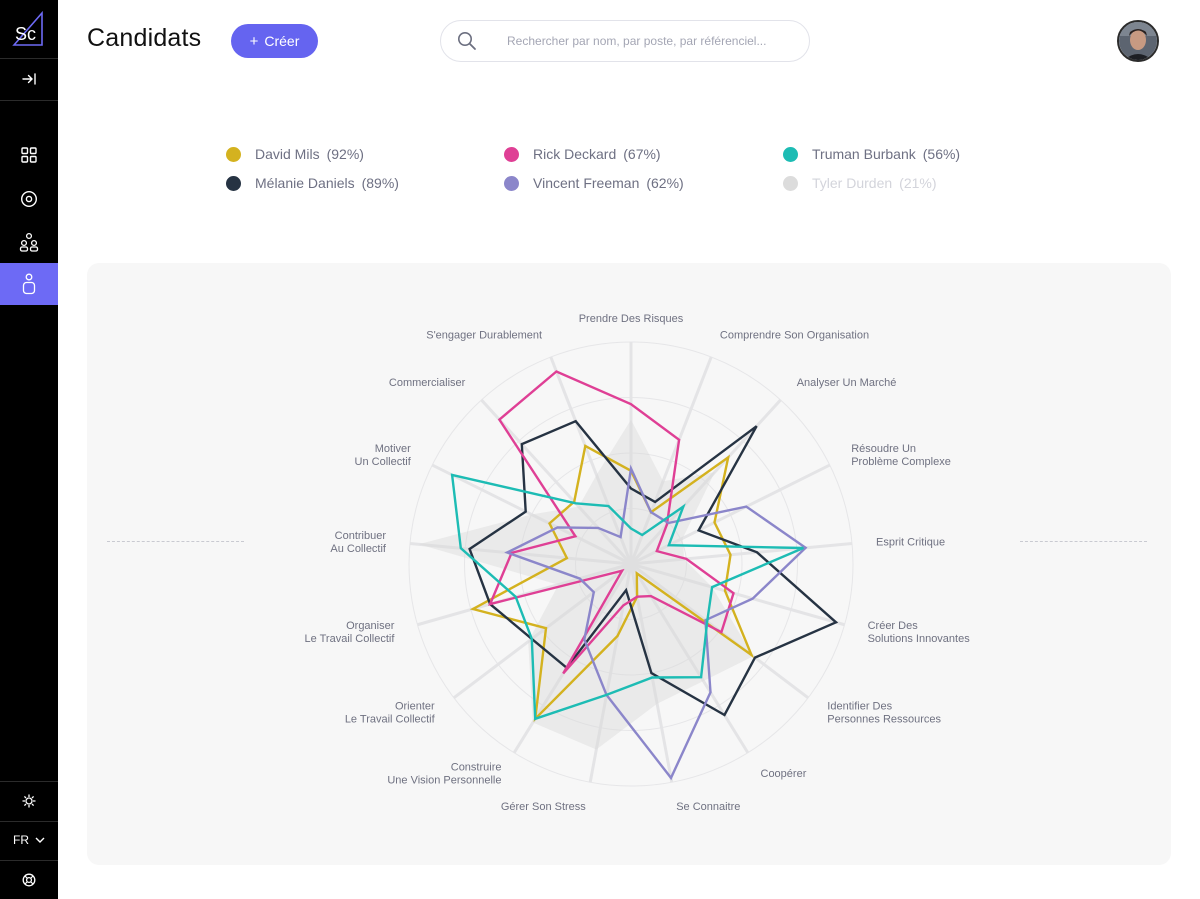 The height and width of the screenshot is (899, 1200). Describe the element at coordinates (941, 154) in the screenshot. I see `legend-score: (56%)` at that location.